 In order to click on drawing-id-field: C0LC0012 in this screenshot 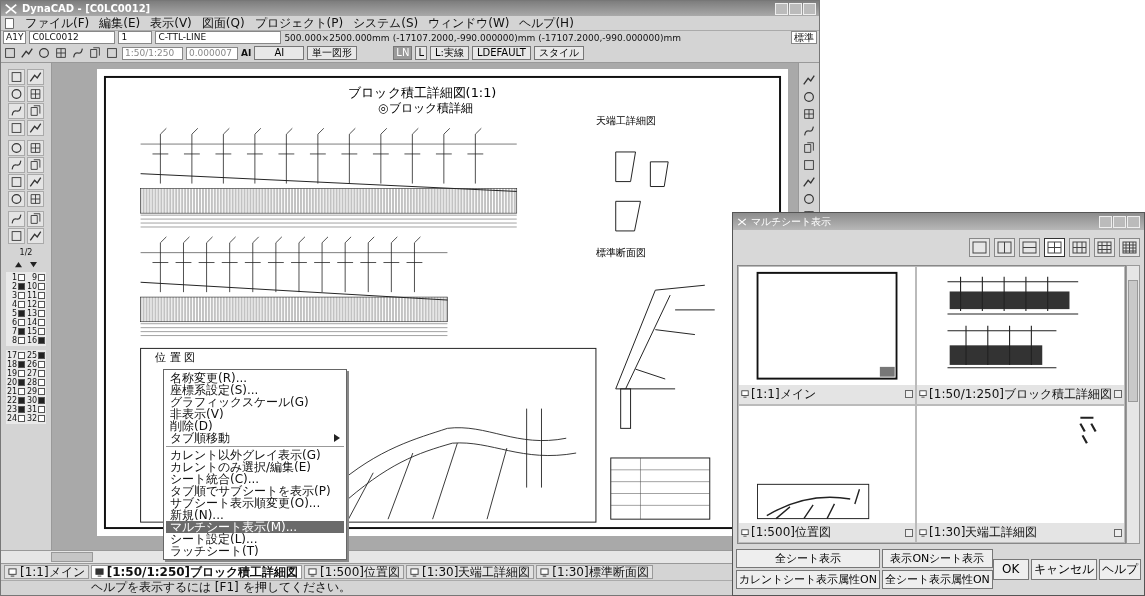, I will do `click(72, 37)`.